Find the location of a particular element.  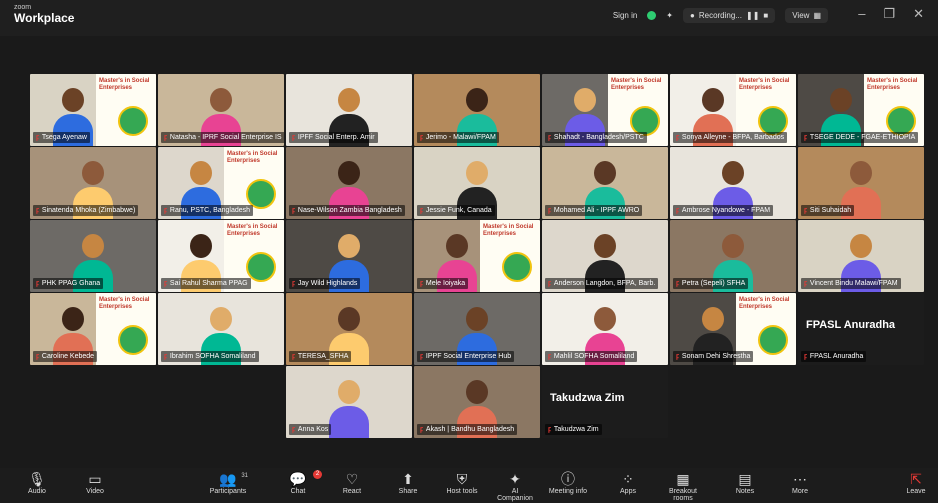

participant-body is located at coordinates (349, 422).